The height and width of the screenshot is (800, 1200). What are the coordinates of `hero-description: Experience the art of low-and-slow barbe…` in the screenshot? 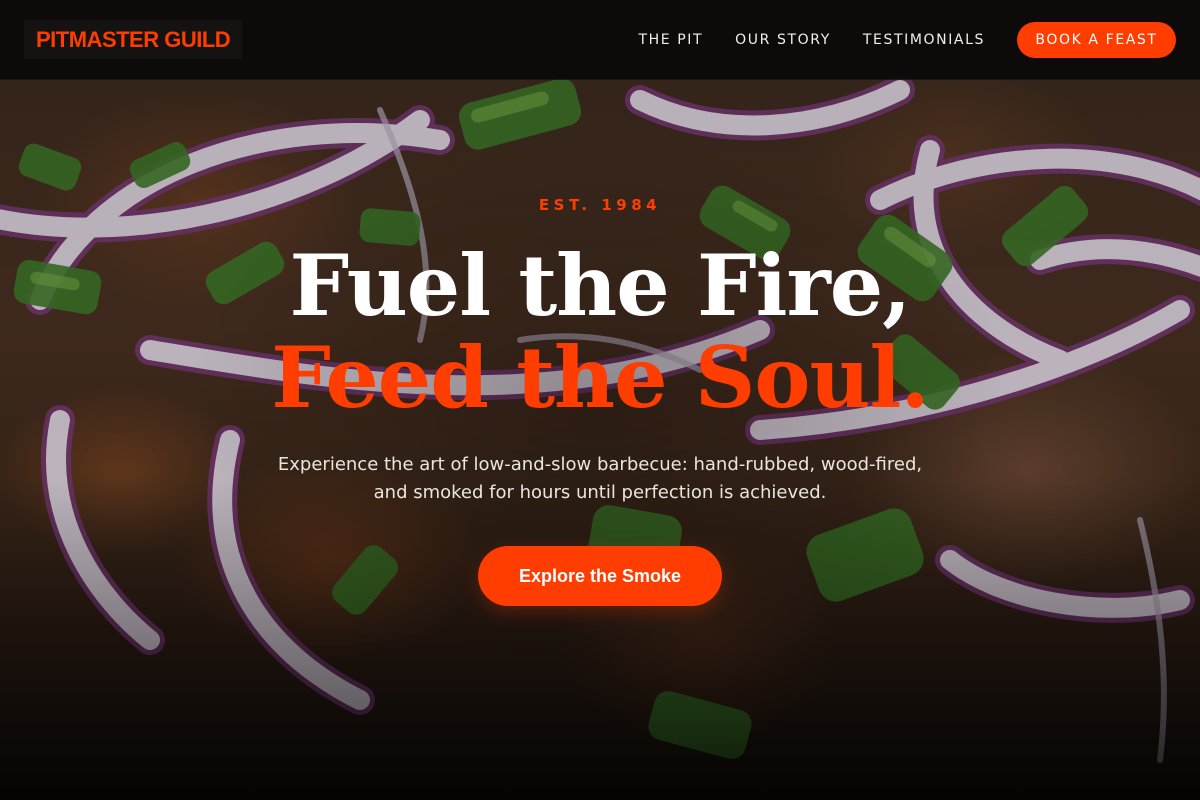 It's located at (600, 478).